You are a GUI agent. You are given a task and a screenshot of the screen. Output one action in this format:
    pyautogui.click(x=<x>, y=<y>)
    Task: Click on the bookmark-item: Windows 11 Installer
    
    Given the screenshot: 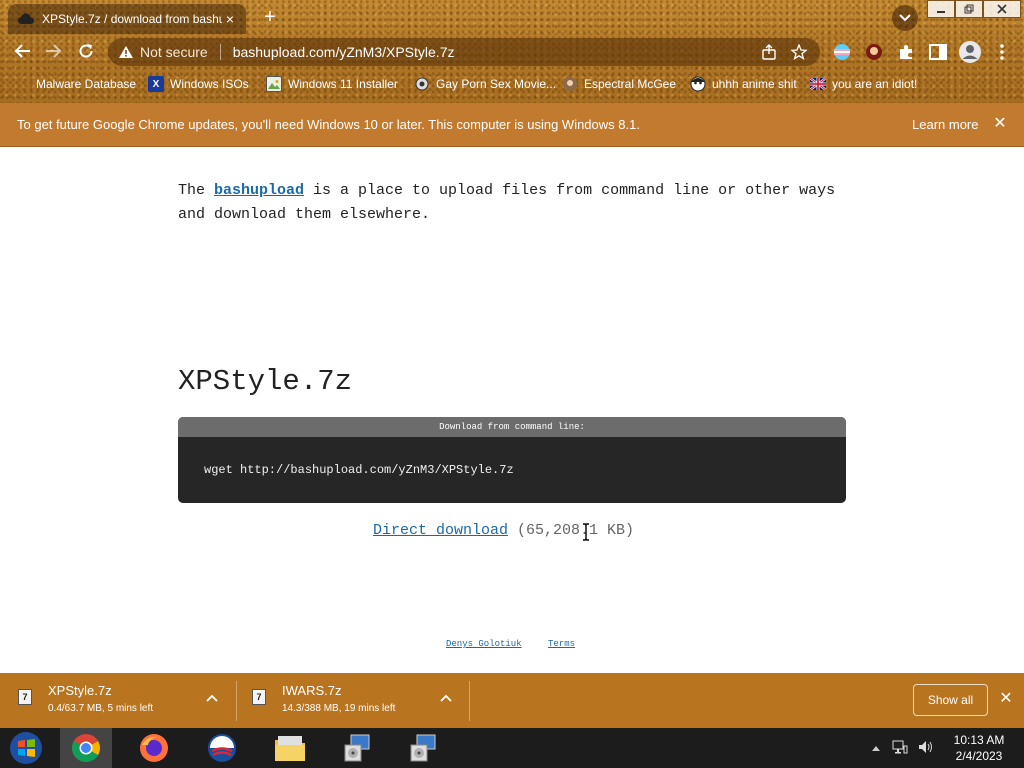 What is the action you would take?
    pyautogui.click(x=332, y=84)
    